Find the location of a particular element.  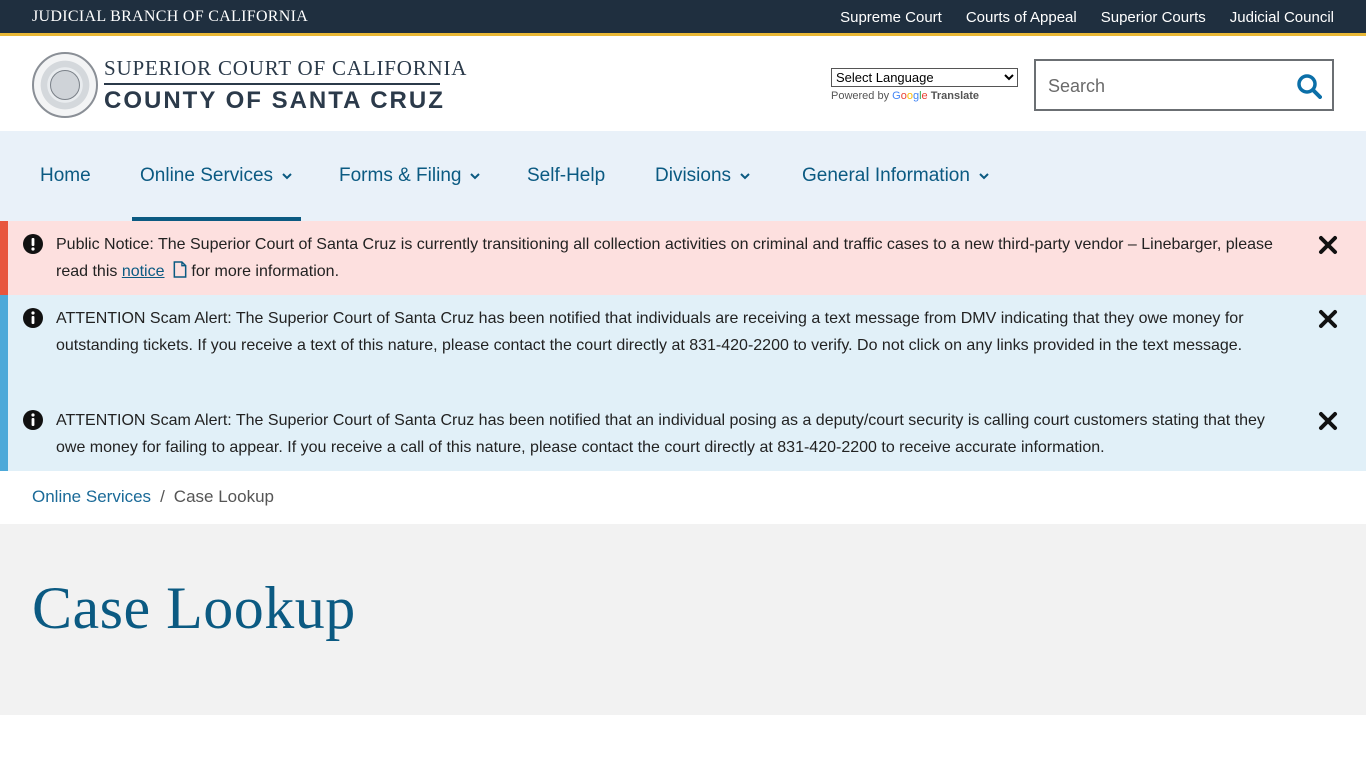

nav-divisions-label: Divisions is located at coordinates (693, 175).